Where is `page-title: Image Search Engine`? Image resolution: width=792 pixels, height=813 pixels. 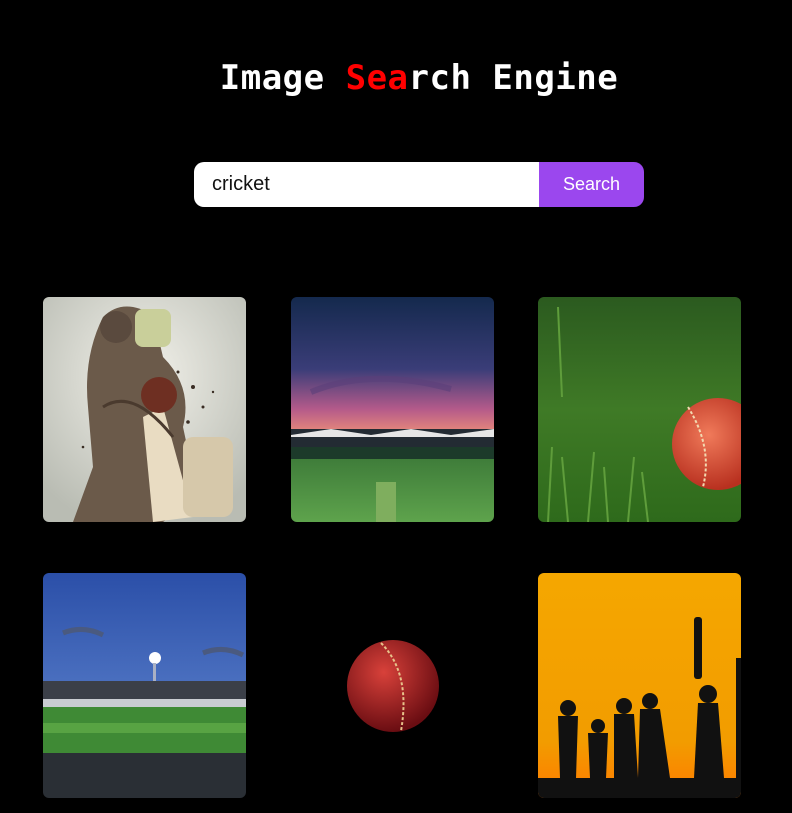 page-title: Image Search Engine is located at coordinates (396, 78).